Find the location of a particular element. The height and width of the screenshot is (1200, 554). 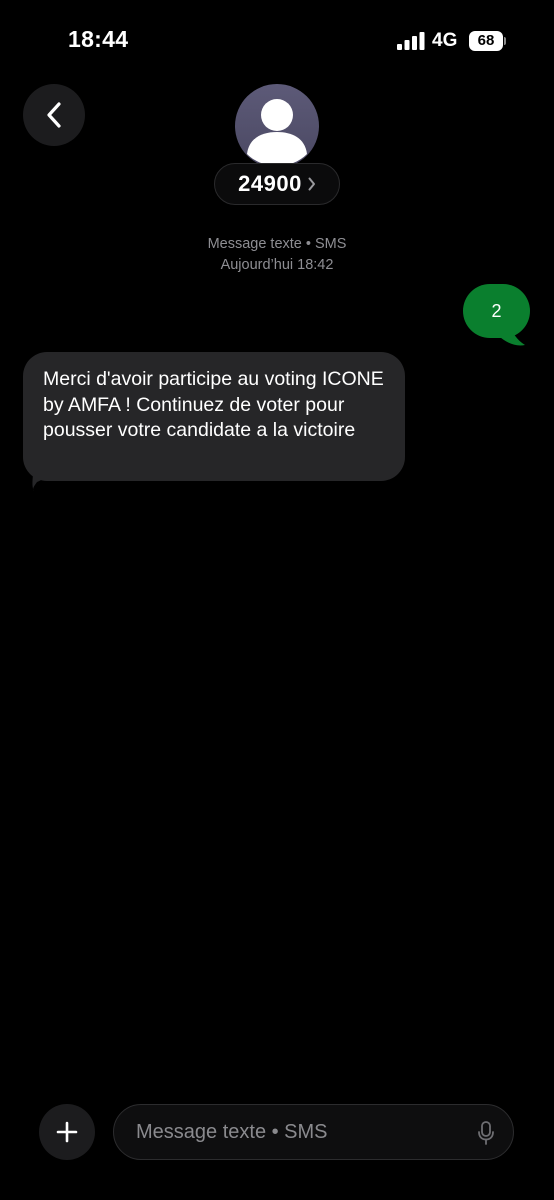

back-button is located at coordinates (54, 115).